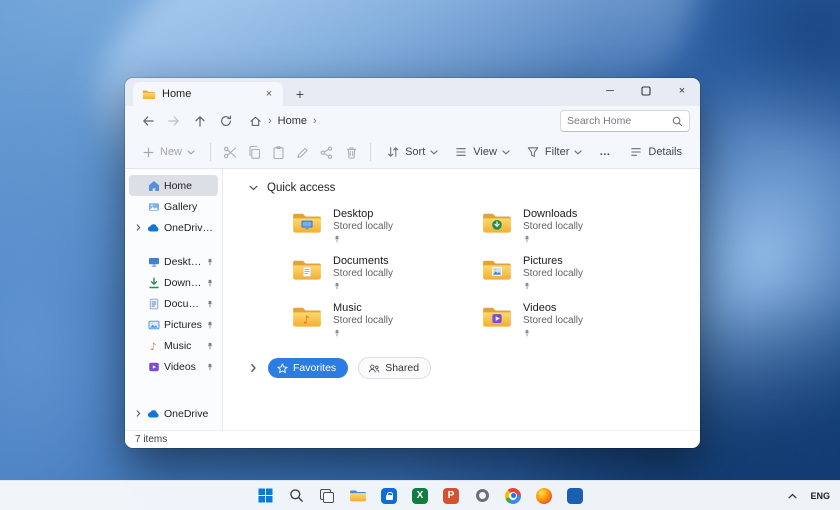  Describe the element at coordinates (254, 368) in the screenshot. I see `chevron-right-icon` at that location.